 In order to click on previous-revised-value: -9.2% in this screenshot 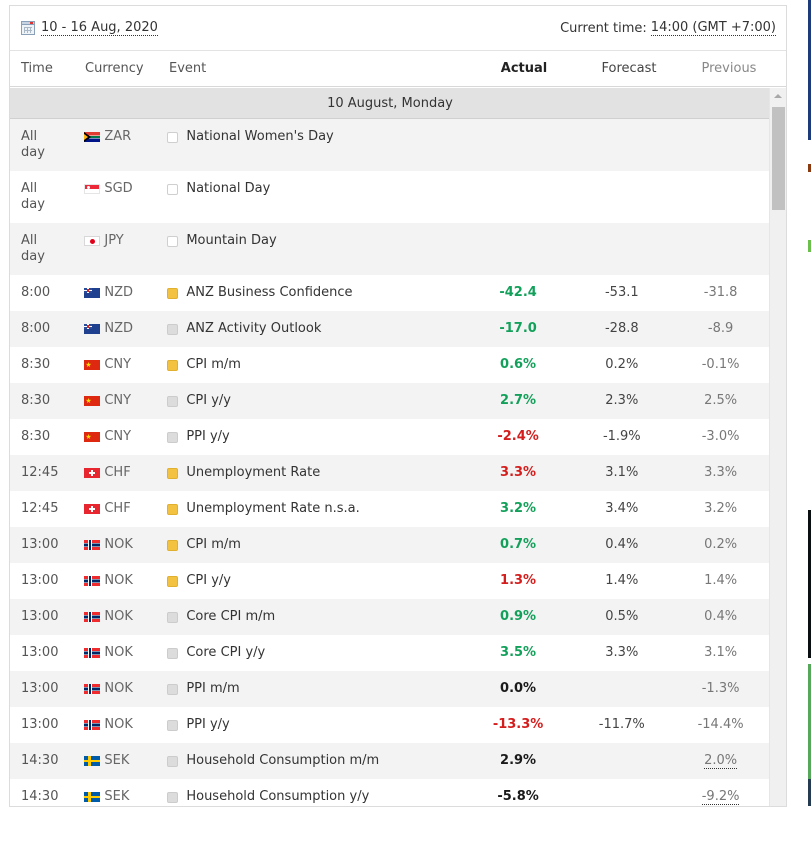, I will do `click(720, 797)`.